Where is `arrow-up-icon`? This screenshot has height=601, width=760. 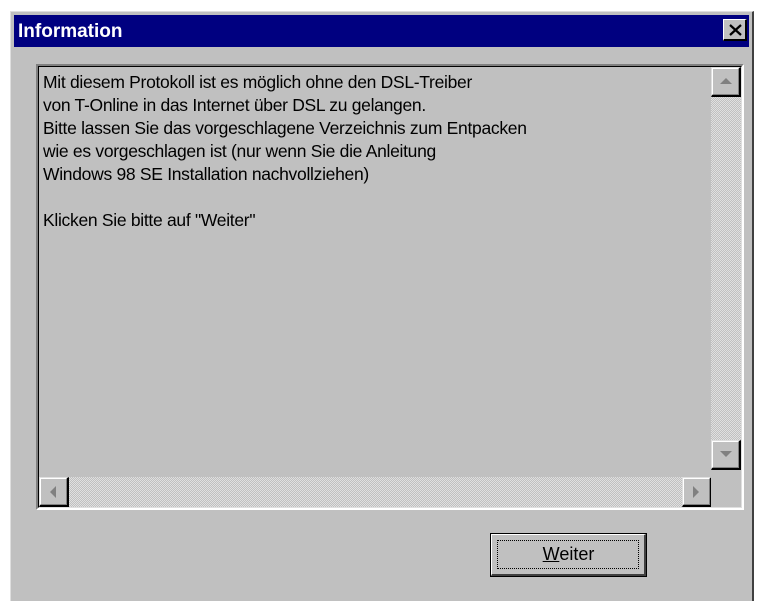
arrow-up-icon is located at coordinates (726, 81).